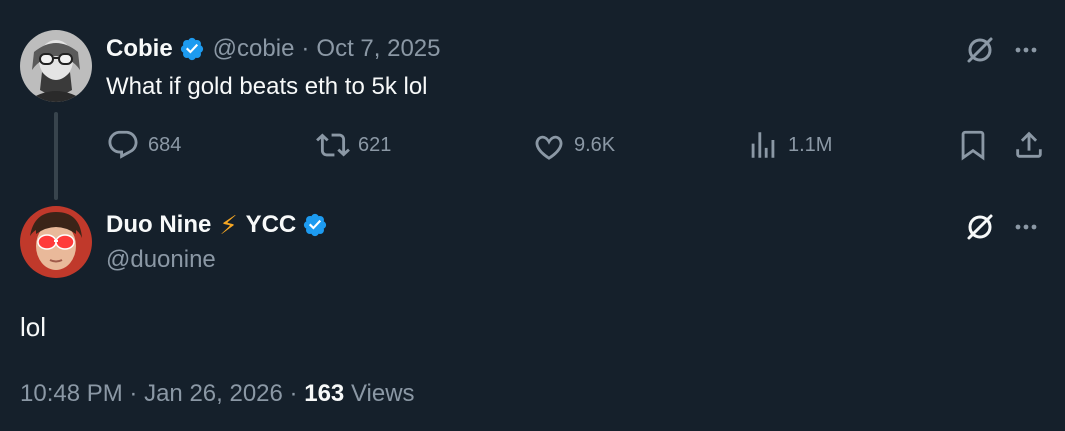 This screenshot has width=1065, height=431. What do you see at coordinates (378, 49) in the screenshot?
I see `tweet-date: Oct 7, 2025` at bounding box center [378, 49].